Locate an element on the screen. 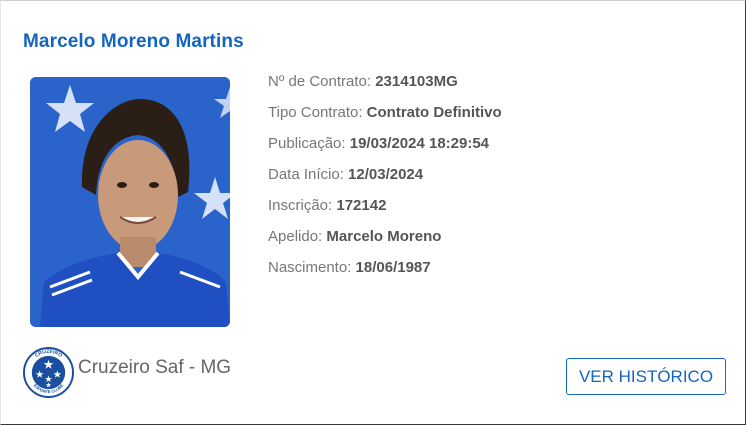  detail-contract-number: Nº de Contrato: 2314103MG is located at coordinates (385, 88).